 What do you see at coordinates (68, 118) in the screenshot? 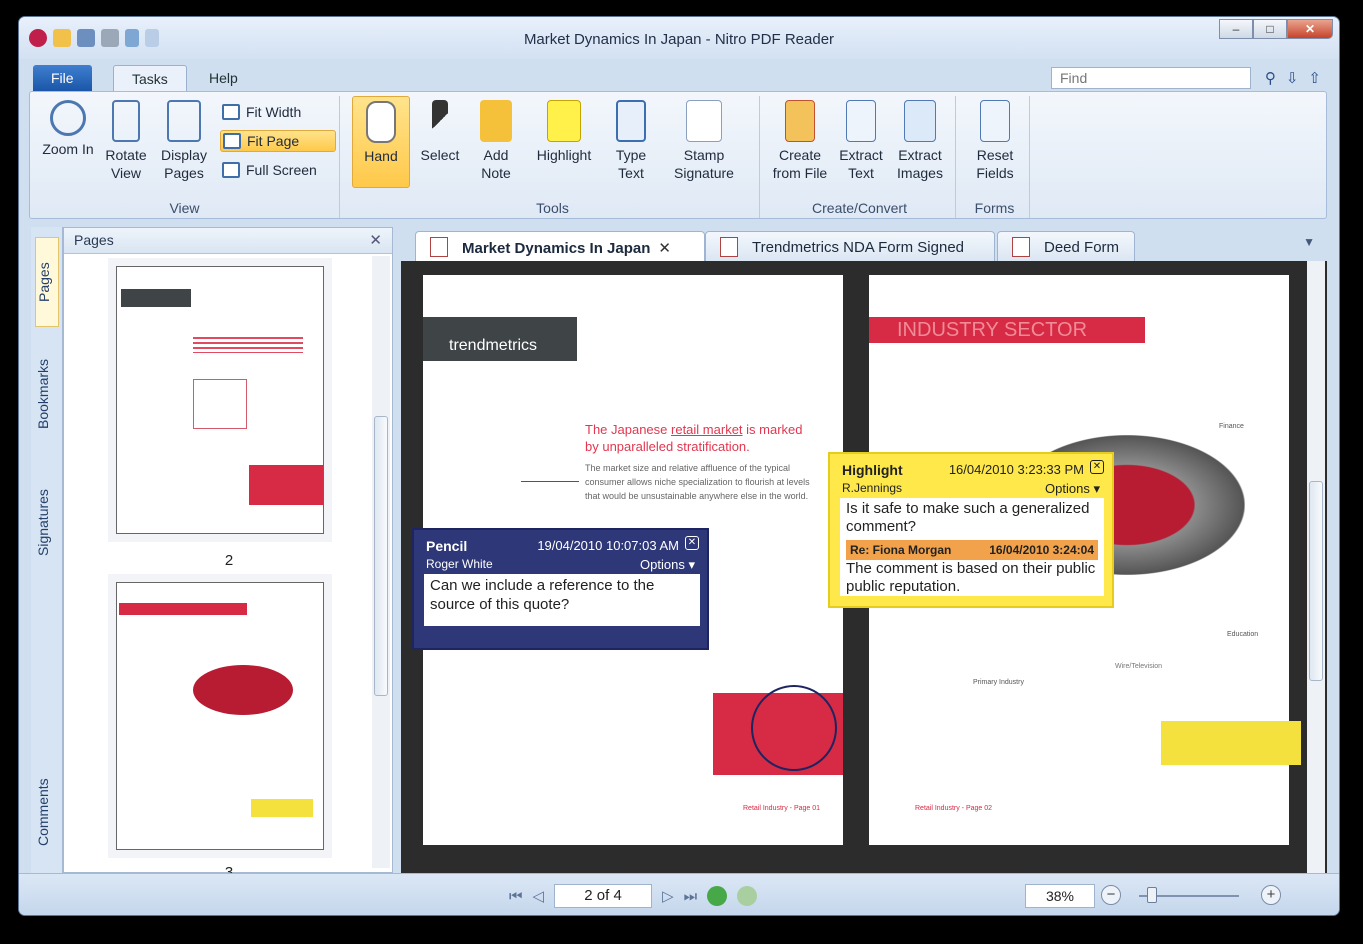
I see `zoom-icon` at bounding box center [68, 118].